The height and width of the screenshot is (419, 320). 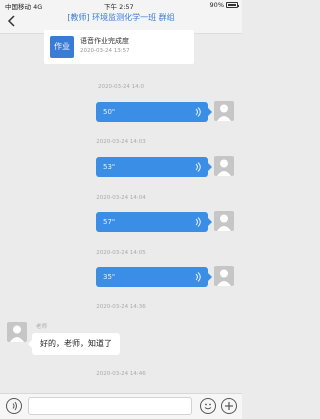 I want to click on chat-title: [教师] 环境监测化学一班 群组, so click(x=121, y=17).